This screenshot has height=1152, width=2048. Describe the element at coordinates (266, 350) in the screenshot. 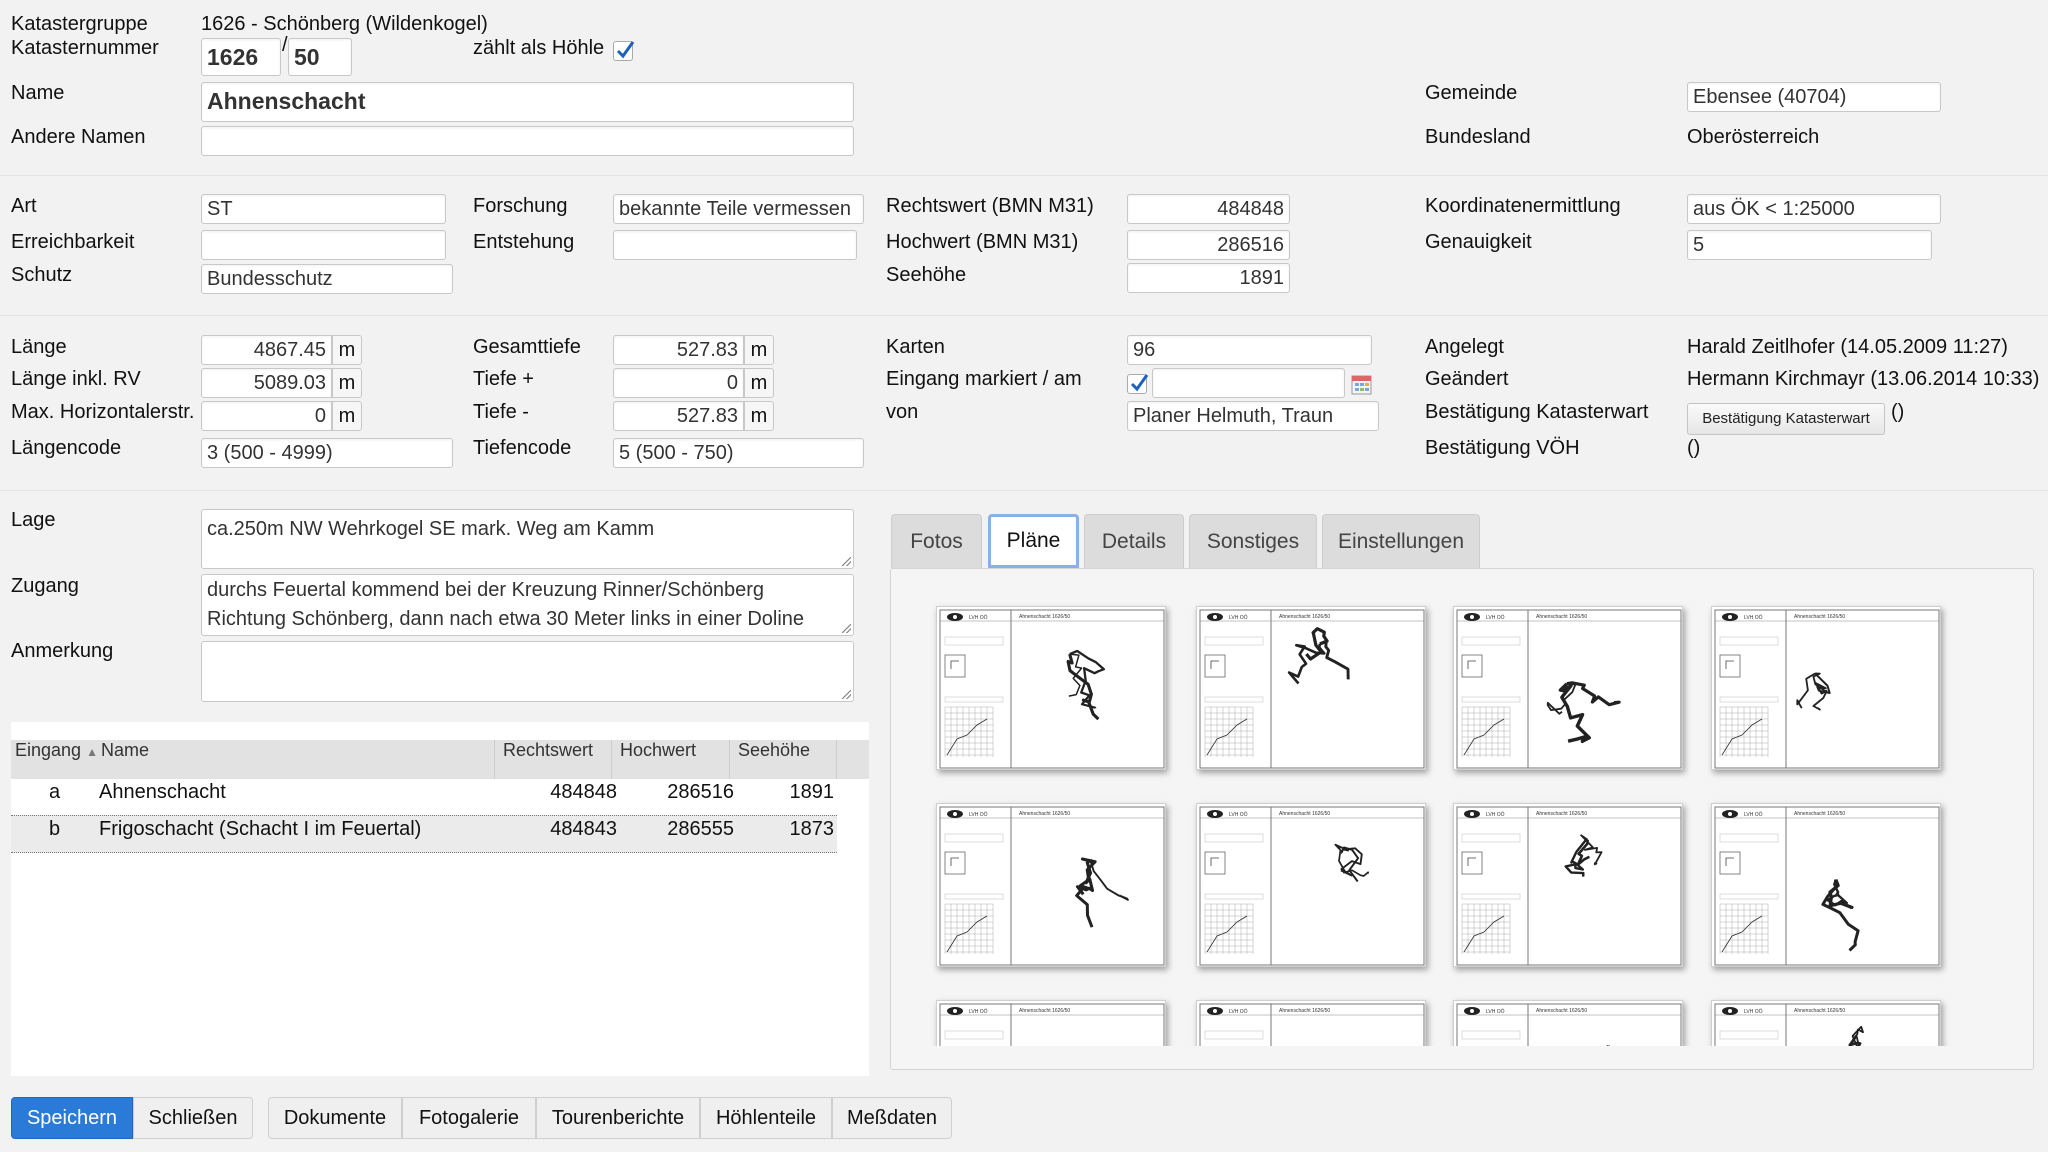

I see `laenge-input: 4867.45` at that location.